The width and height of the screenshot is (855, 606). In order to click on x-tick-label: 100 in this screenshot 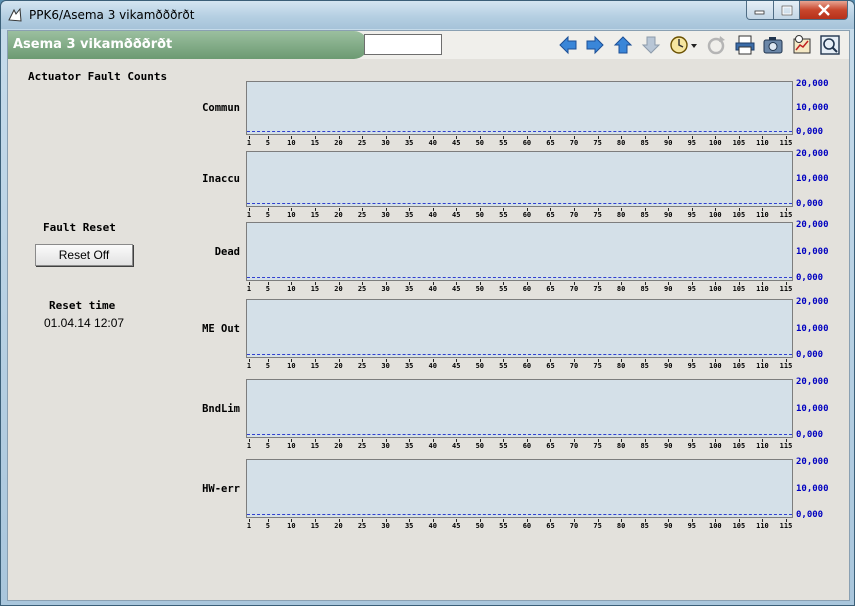, I will do `click(715, 215)`.